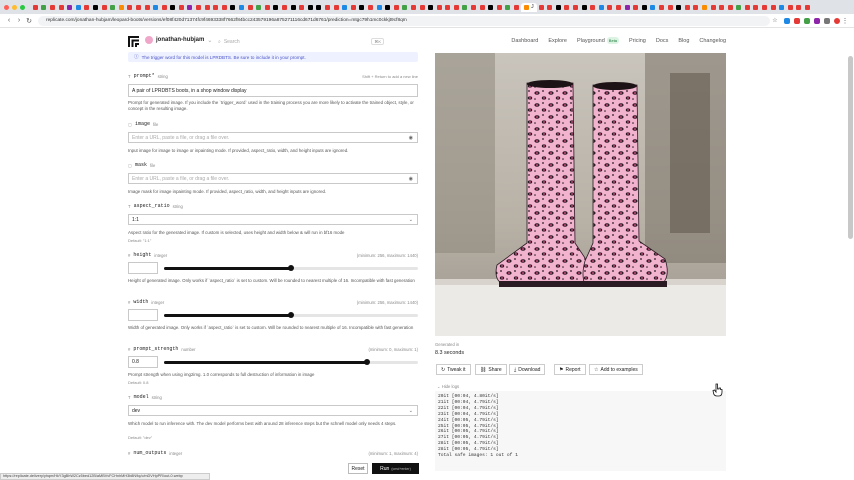 The width and height of the screenshot is (854, 480). I want to click on forward-icon: ›, so click(19, 20).